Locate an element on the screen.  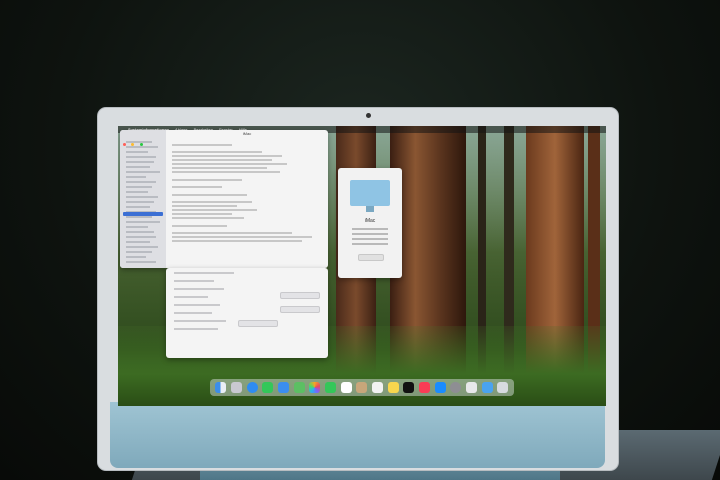
about-this-mac-window: iMac is located at coordinates (370, 223).